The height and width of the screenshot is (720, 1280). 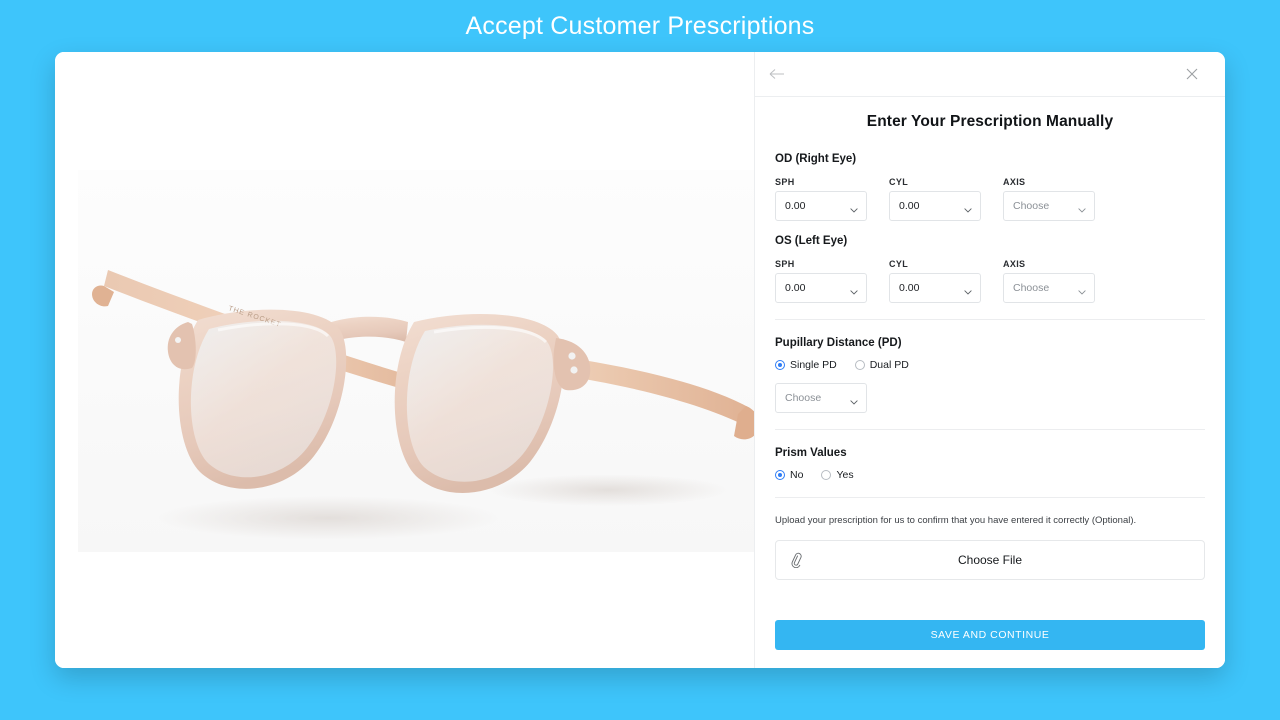 I want to click on od-cyl-select: 0.00, so click(x=935, y=206).